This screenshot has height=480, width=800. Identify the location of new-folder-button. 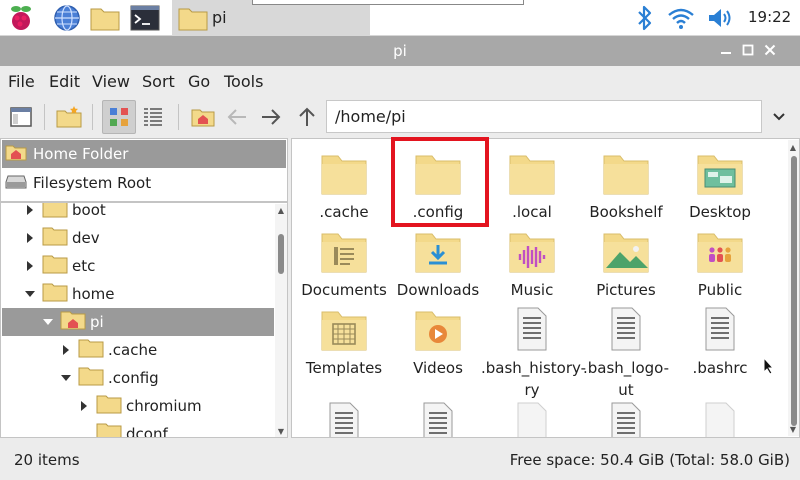
(69, 117).